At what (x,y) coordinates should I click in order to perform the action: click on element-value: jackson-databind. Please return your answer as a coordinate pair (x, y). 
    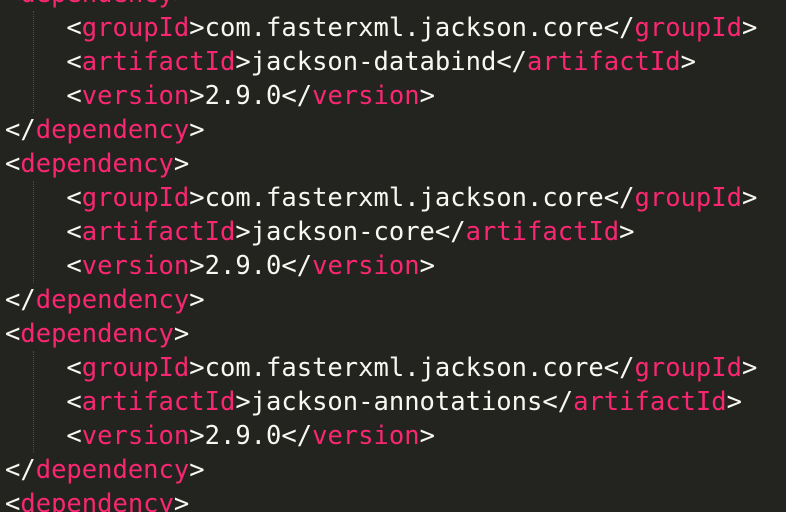
    Looking at the image, I should click on (373, 62).